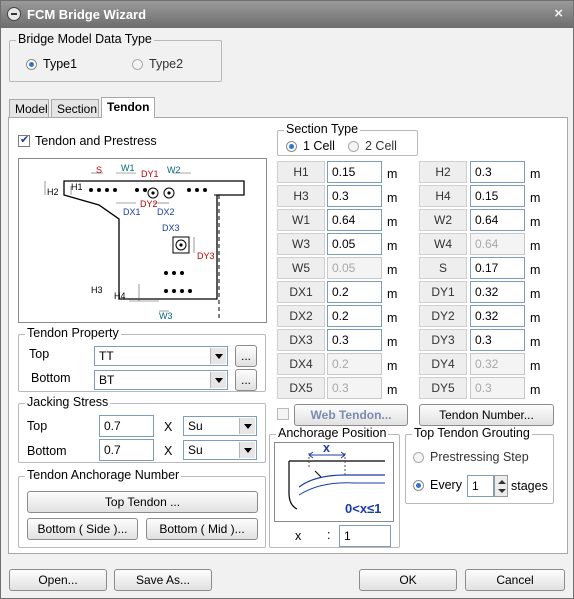  I want to click on spin-down-icon, so click(502, 491).